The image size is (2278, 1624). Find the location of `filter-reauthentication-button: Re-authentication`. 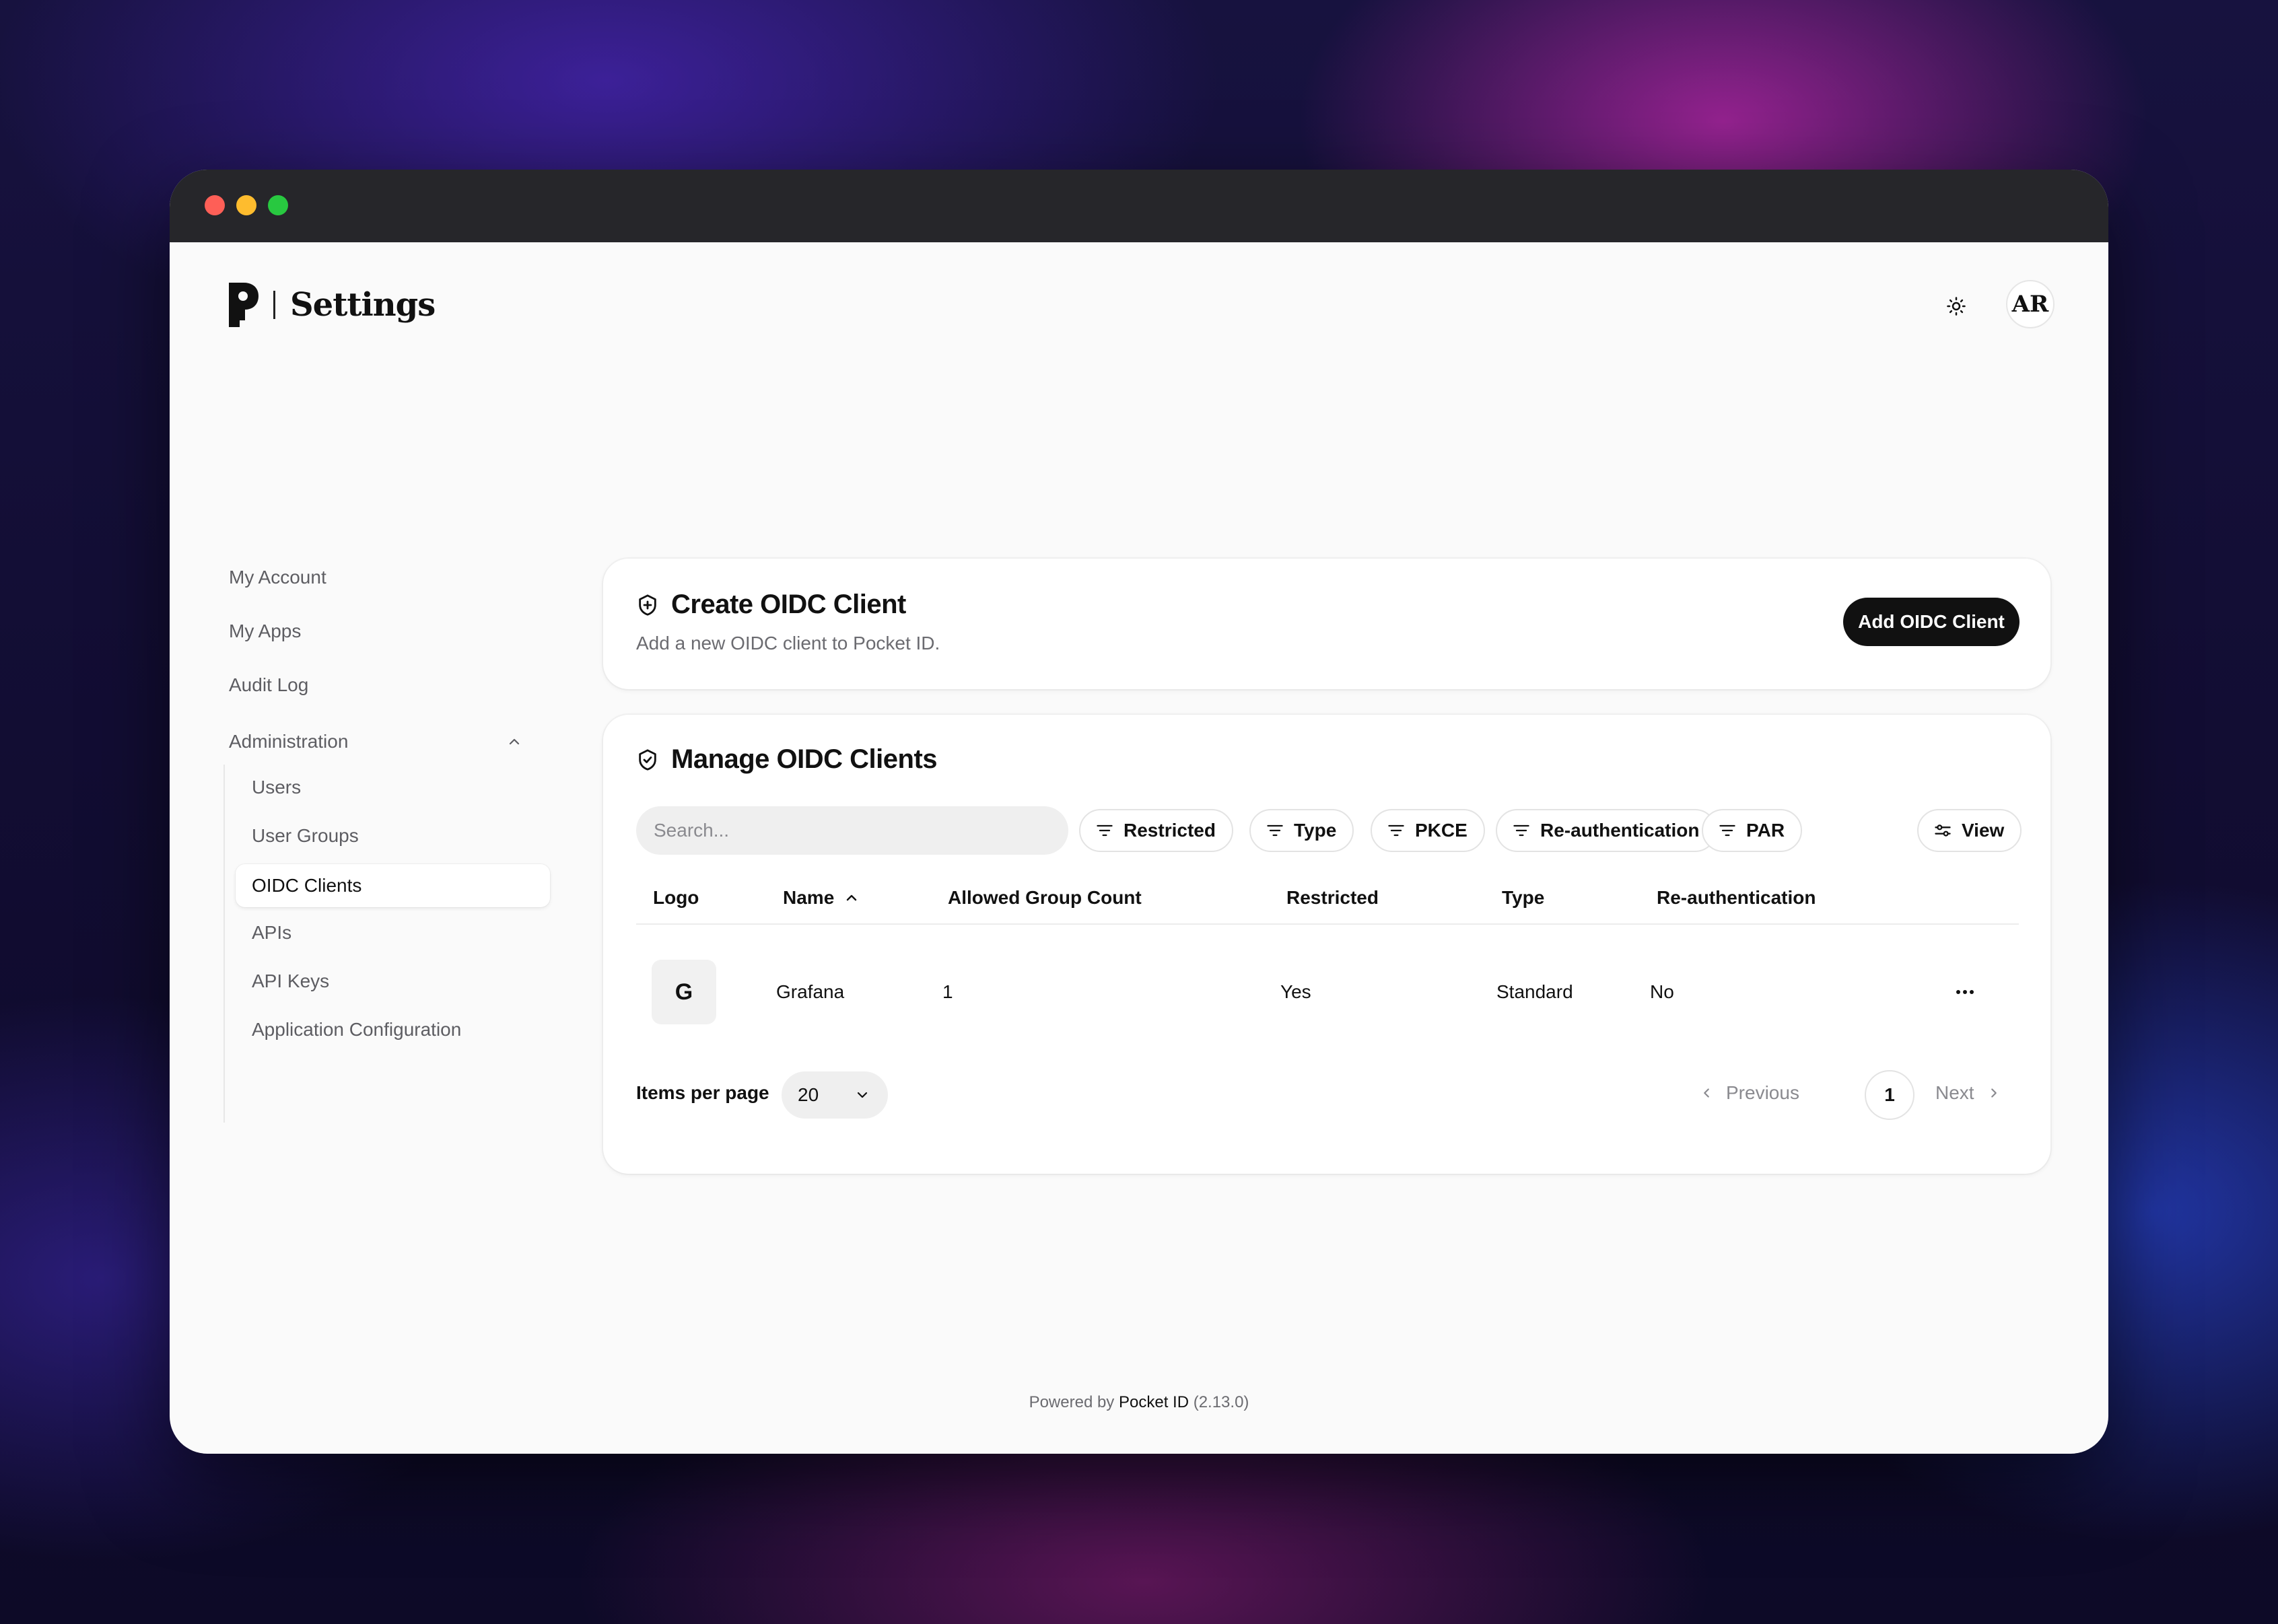

filter-reauthentication-button: Re-authentication is located at coordinates (1606, 830).